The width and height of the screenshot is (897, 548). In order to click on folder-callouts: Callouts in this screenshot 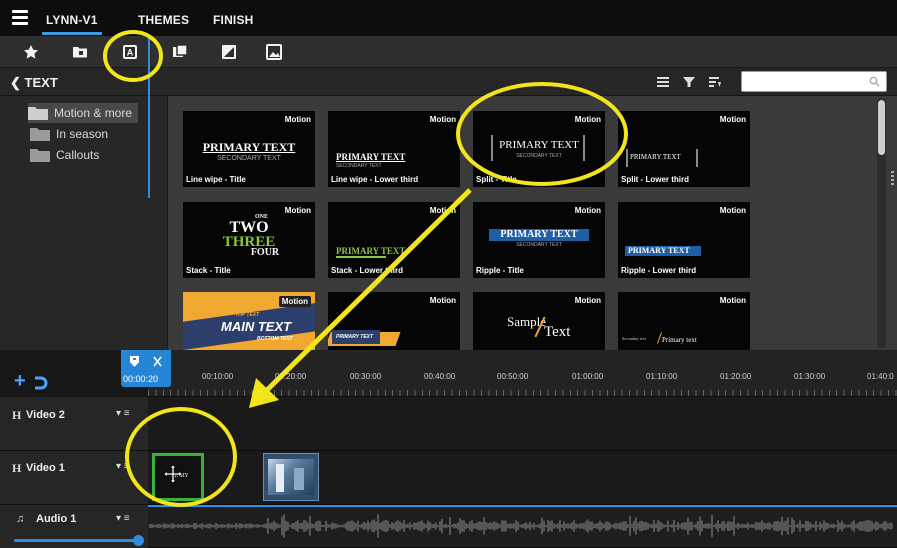, I will do `click(98, 155)`.